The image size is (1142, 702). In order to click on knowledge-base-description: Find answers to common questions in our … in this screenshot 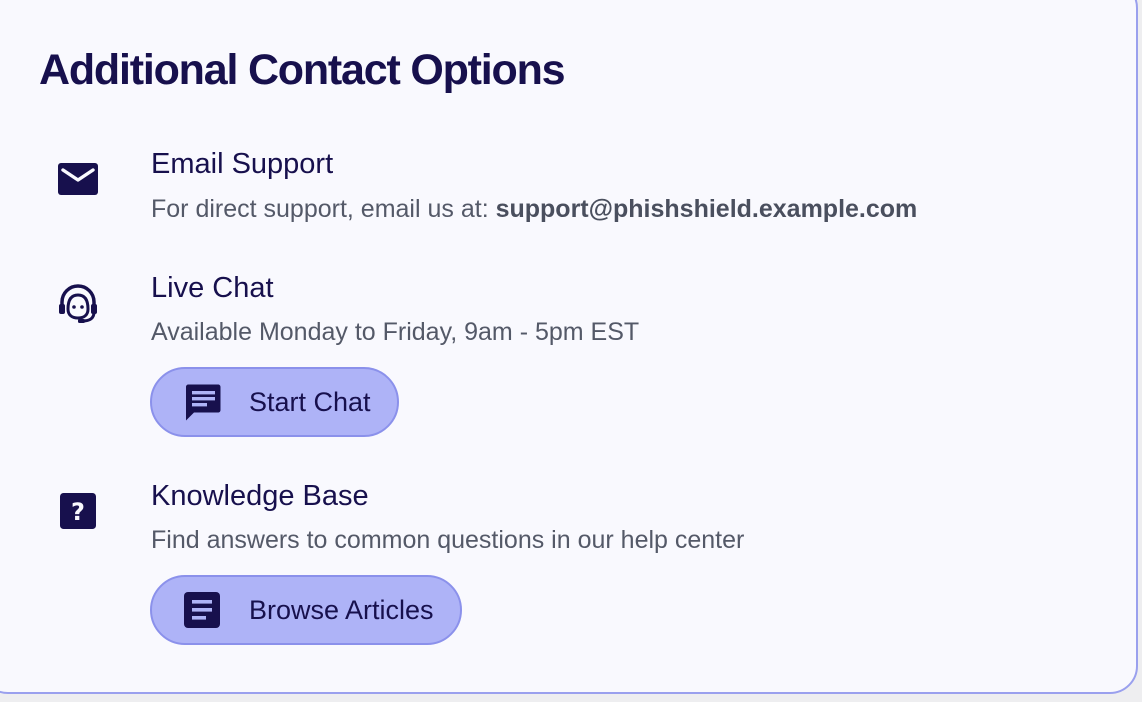, I will do `click(448, 540)`.